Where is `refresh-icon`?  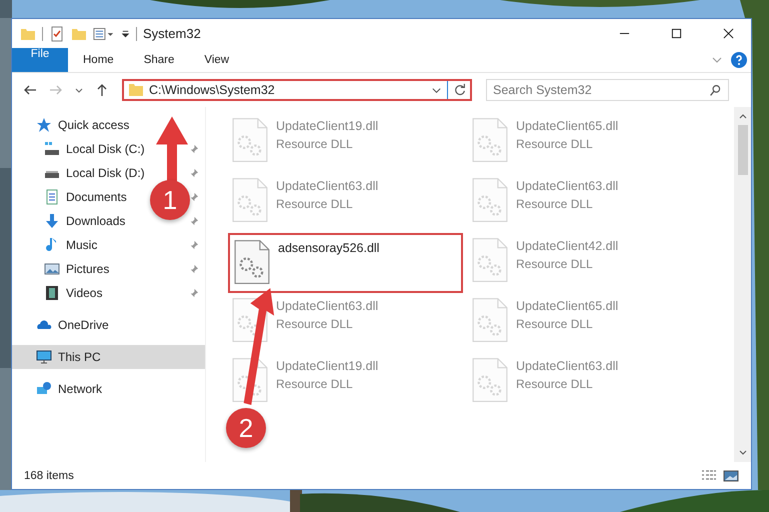 refresh-icon is located at coordinates (460, 90).